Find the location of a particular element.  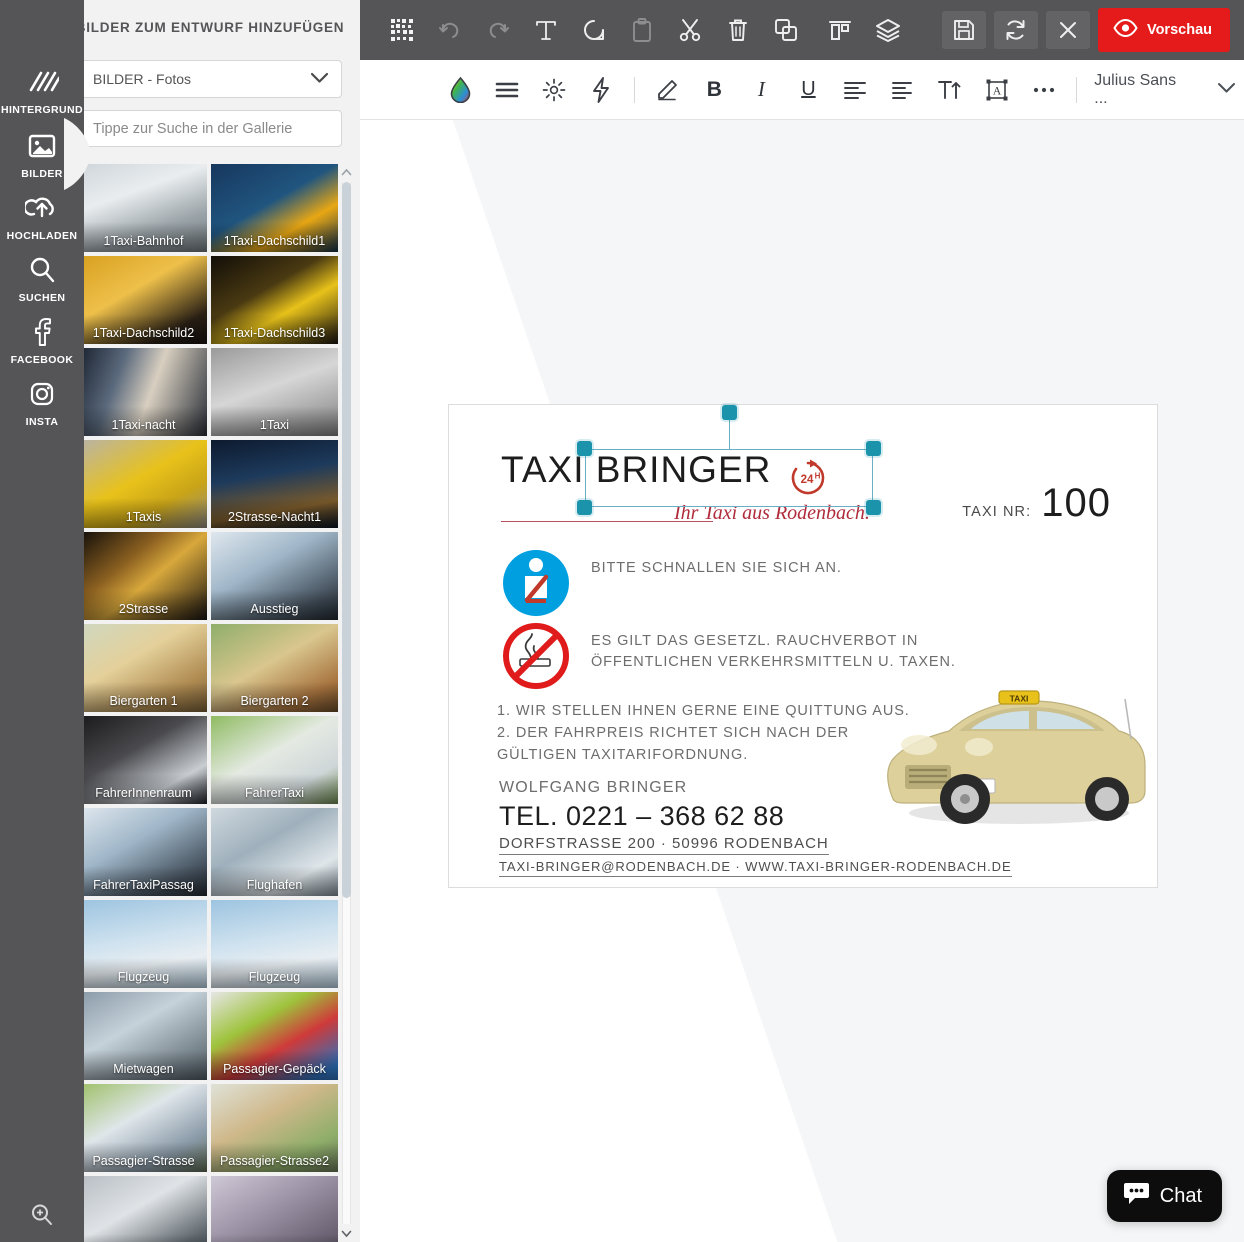

resize-handle-bottom-left is located at coordinates (584, 507).